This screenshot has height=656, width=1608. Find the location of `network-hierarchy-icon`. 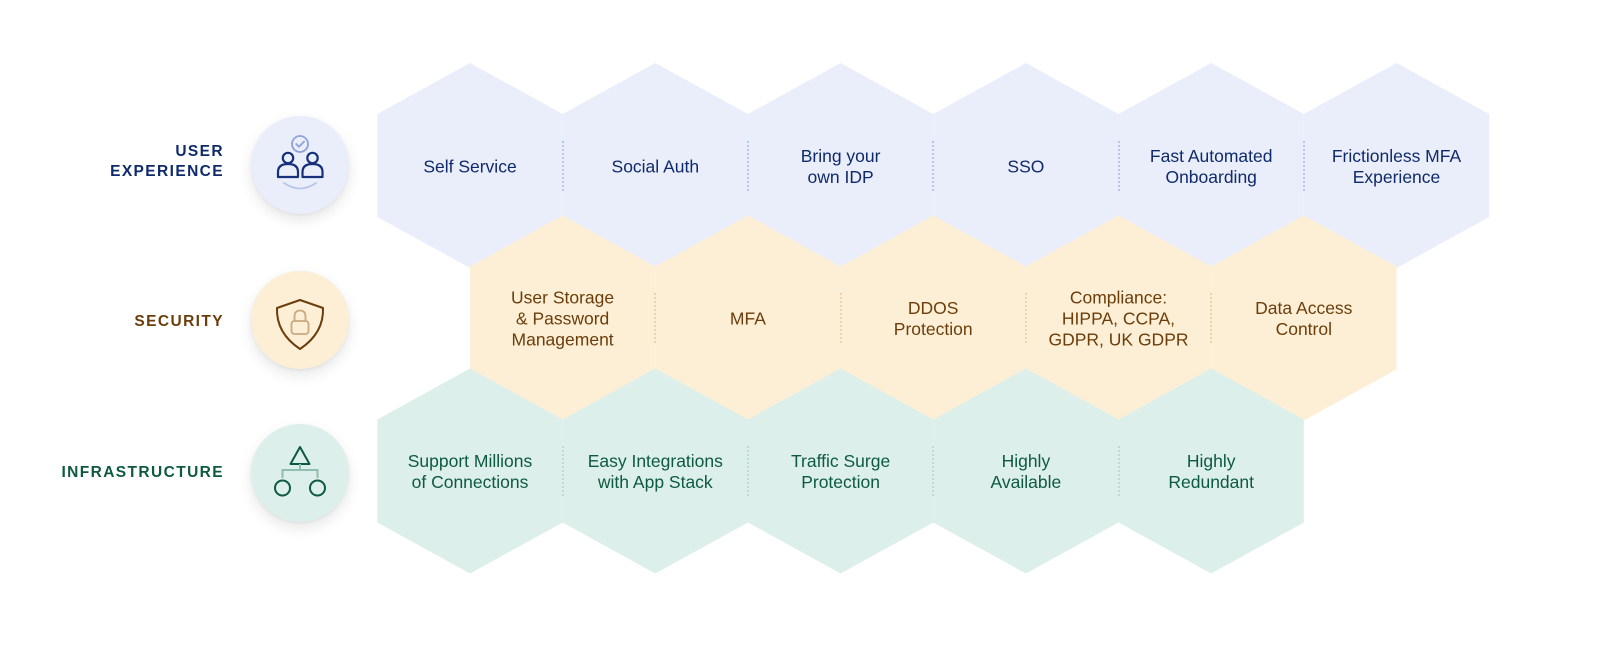

network-hierarchy-icon is located at coordinates (300, 471).